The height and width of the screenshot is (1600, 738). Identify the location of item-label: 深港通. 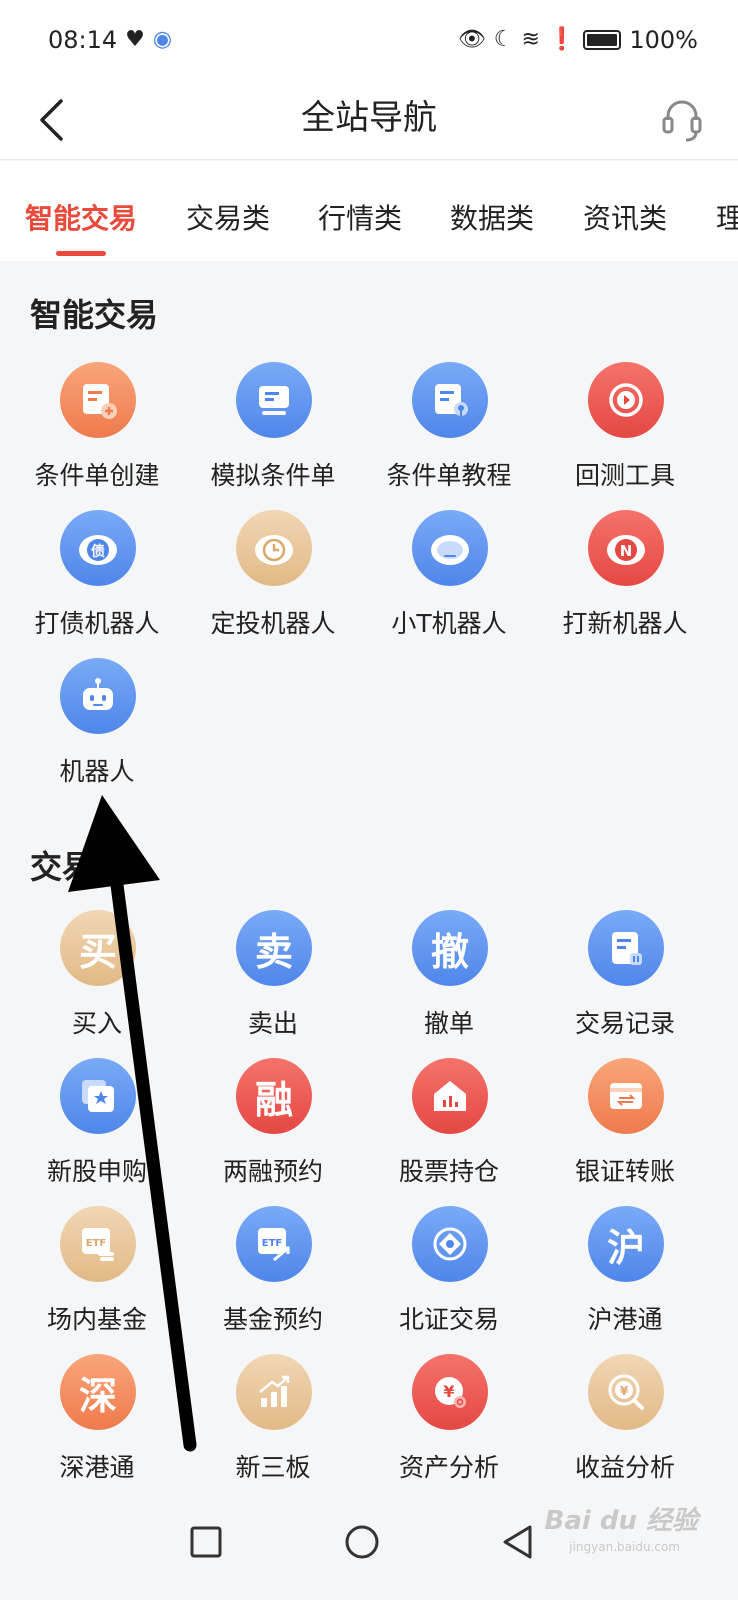
(97, 1467).